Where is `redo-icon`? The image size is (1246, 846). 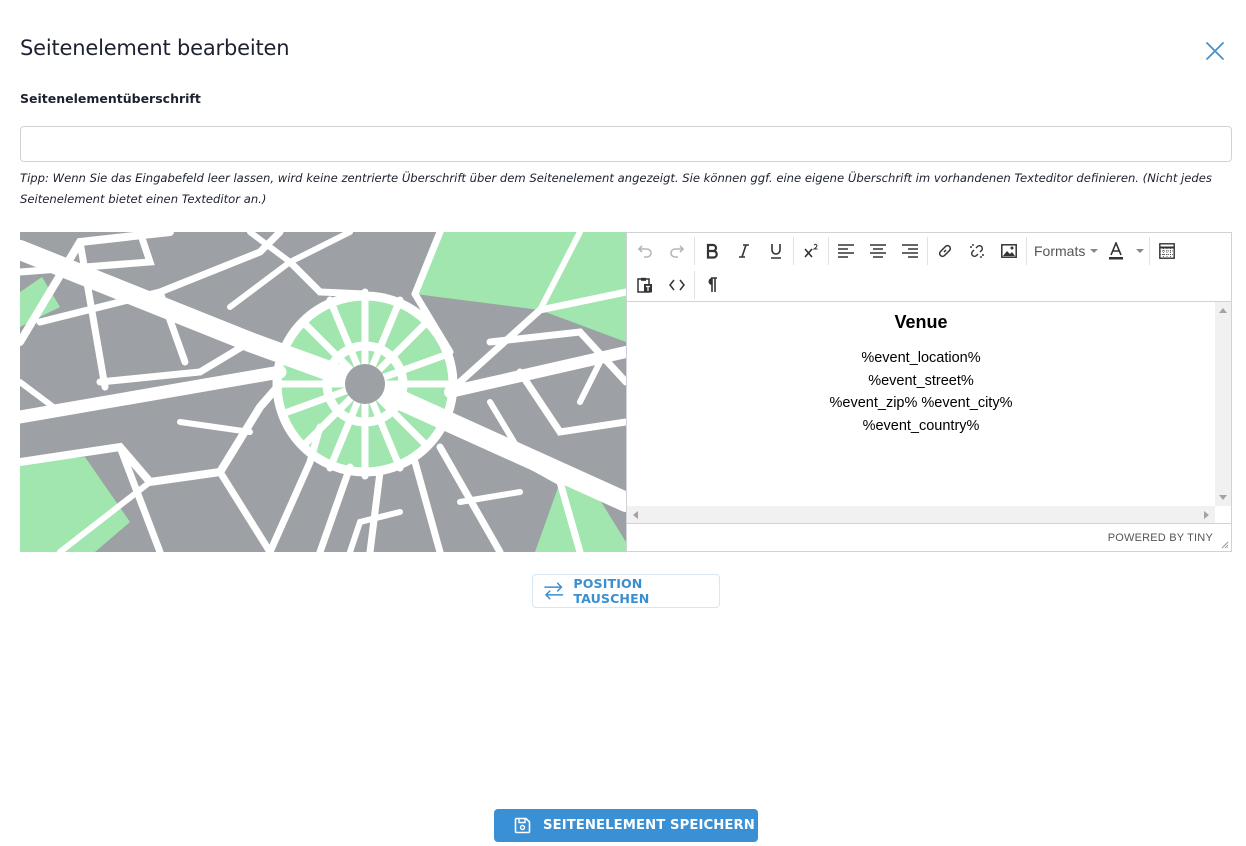 redo-icon is located at coordinates (677, 251).